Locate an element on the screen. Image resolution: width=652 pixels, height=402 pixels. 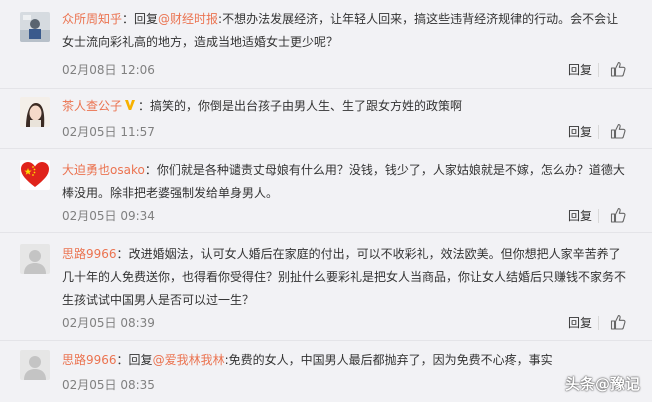
comment-text: 茶人查公子 ：搞笑的，你倒是出台孩子由男人生、生了跟女方姓的政策啊 is located at coordinates (344, 106).